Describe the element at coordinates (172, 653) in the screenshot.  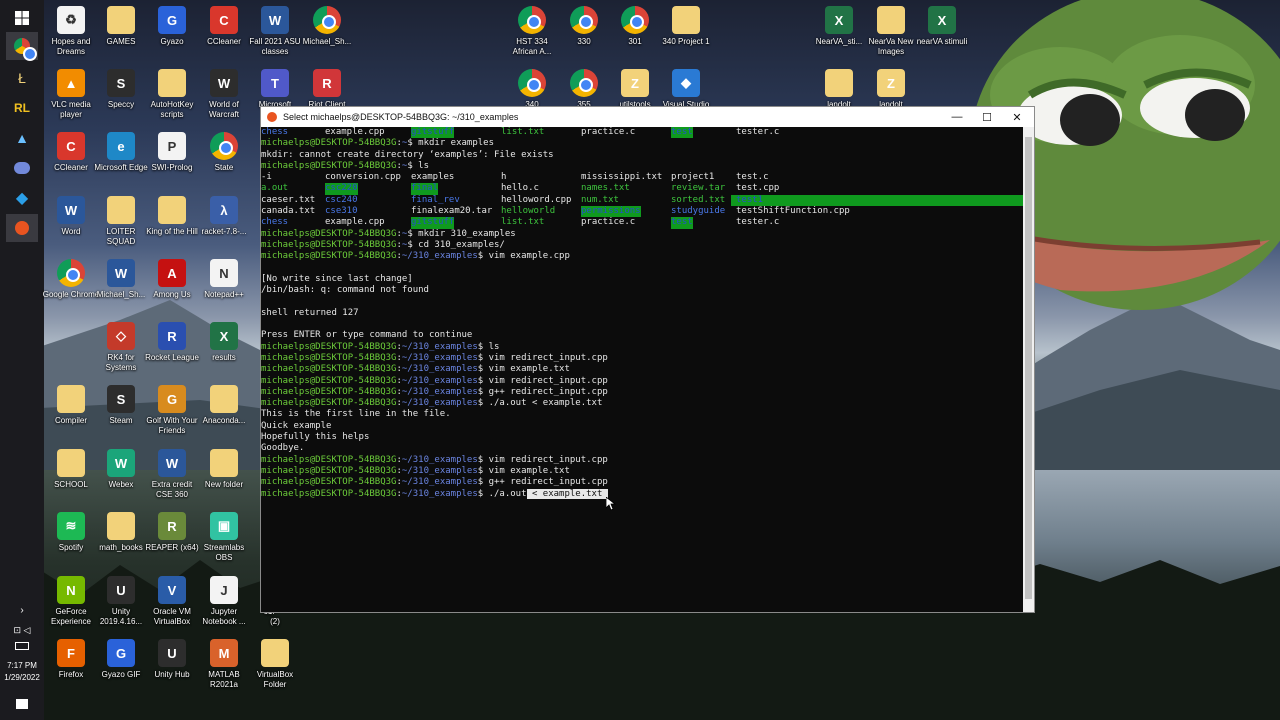
I see `unity-icon: U` at that location.